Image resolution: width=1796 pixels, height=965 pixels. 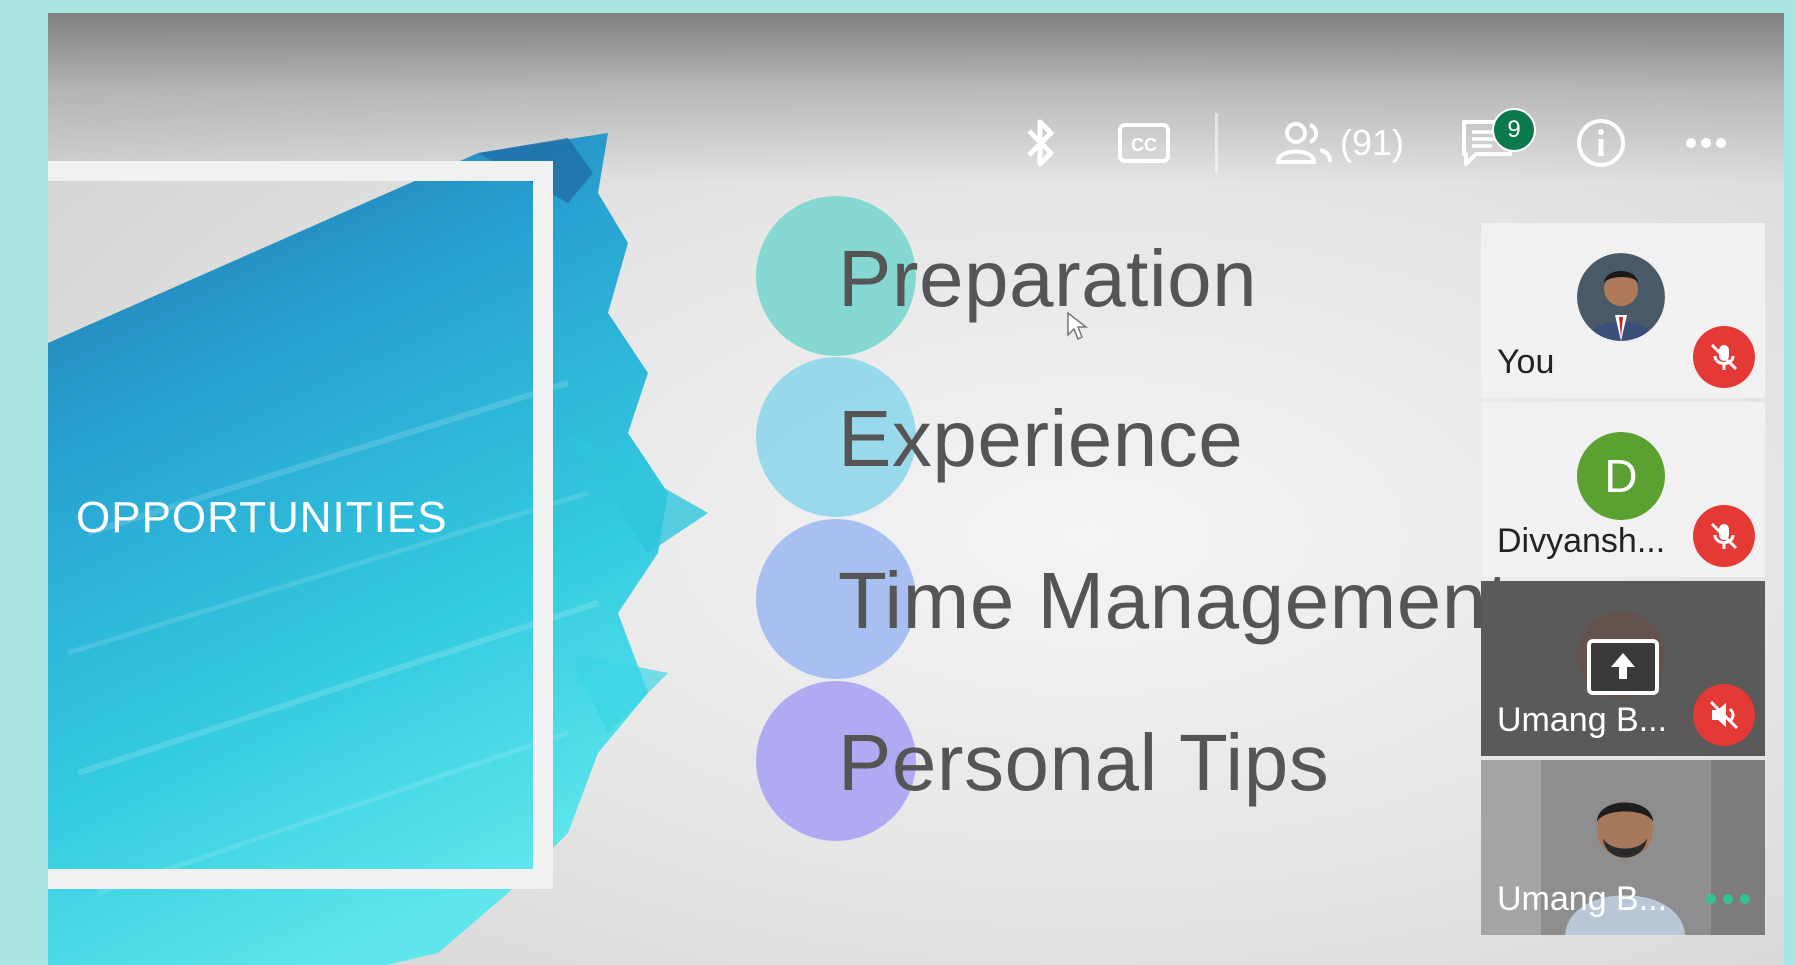 I want to click on avatar-photo, so click(x=1621, y=297).